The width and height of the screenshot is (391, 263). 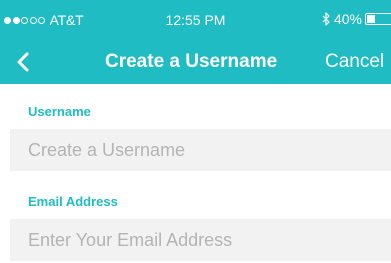 I want to click on page-title: Create a Username, so click(x=191, y=61).